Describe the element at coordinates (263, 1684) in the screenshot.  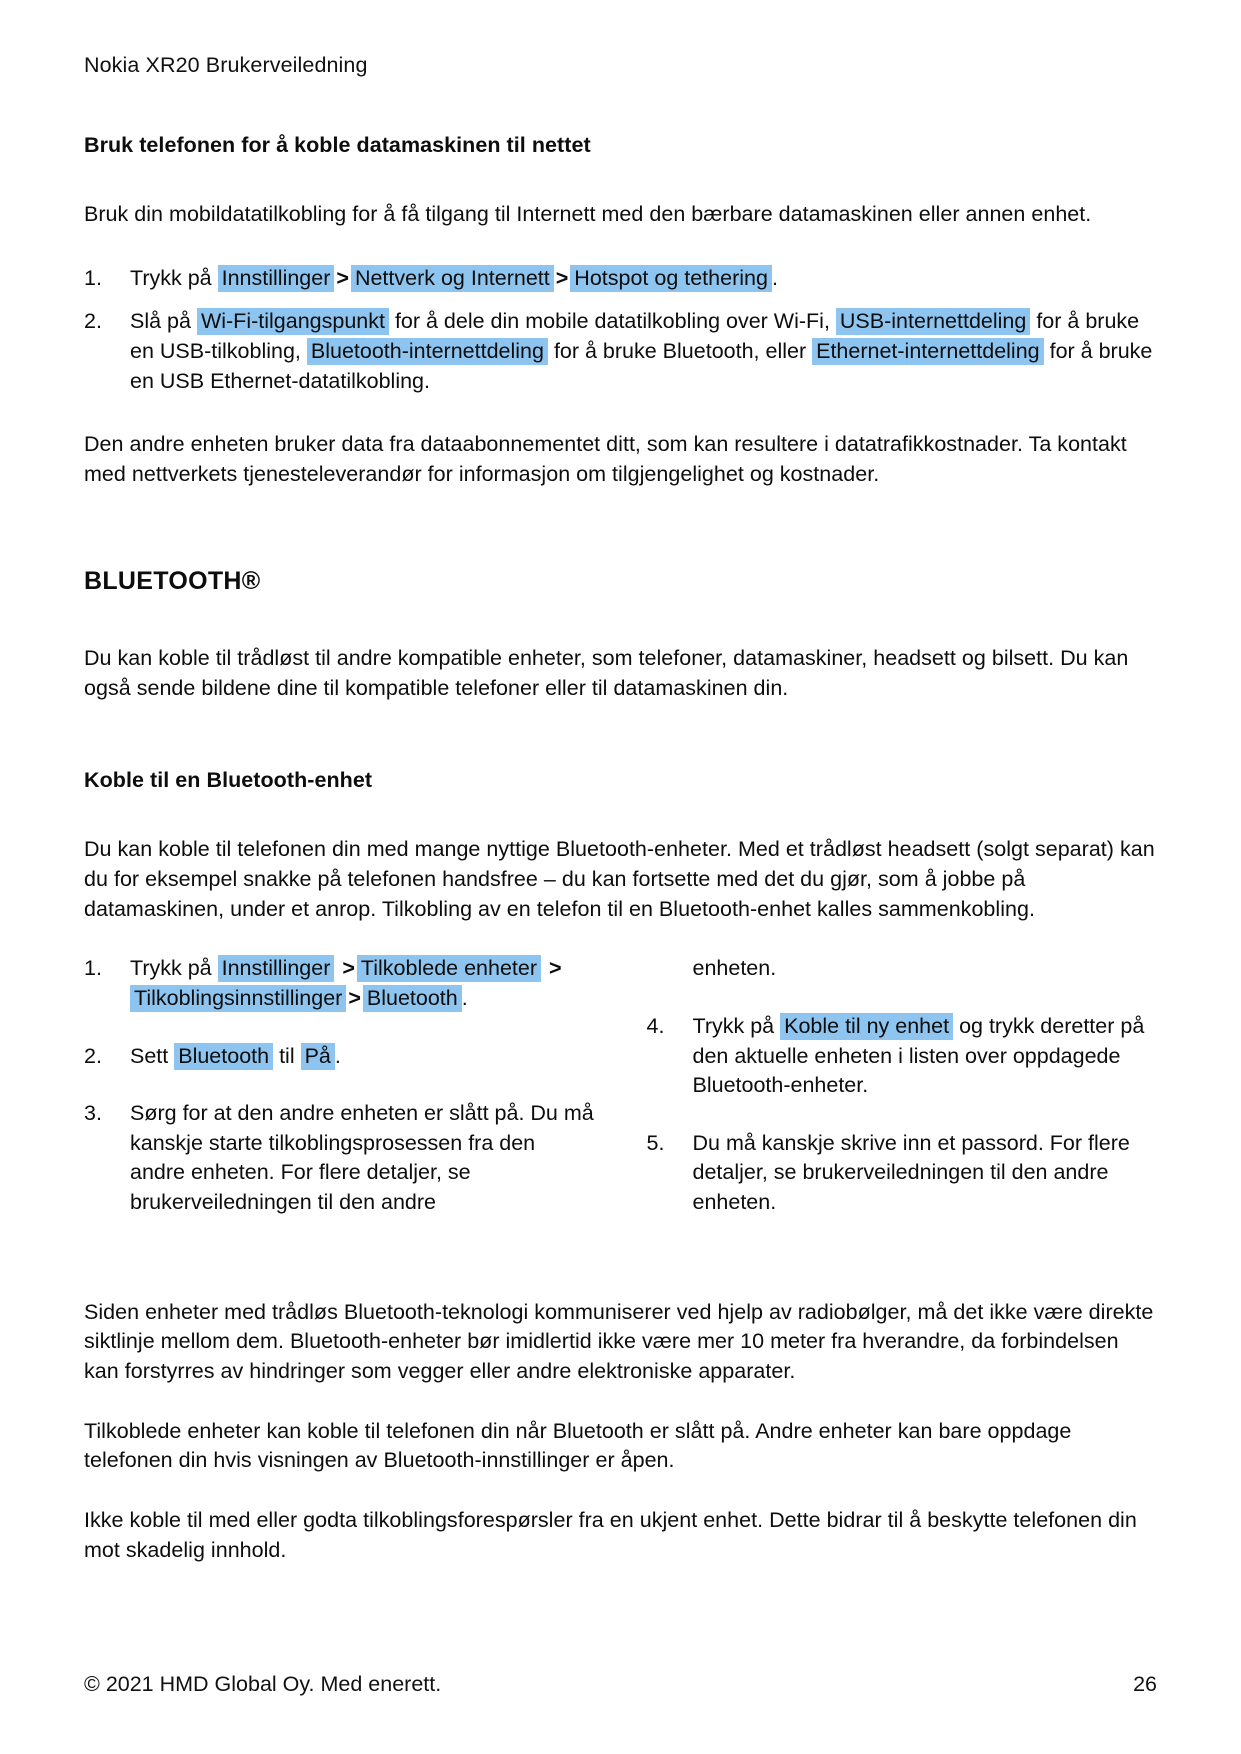
I see `footer-copyright: © 2021 HMD Global Oy. Med enerett.` at that location.